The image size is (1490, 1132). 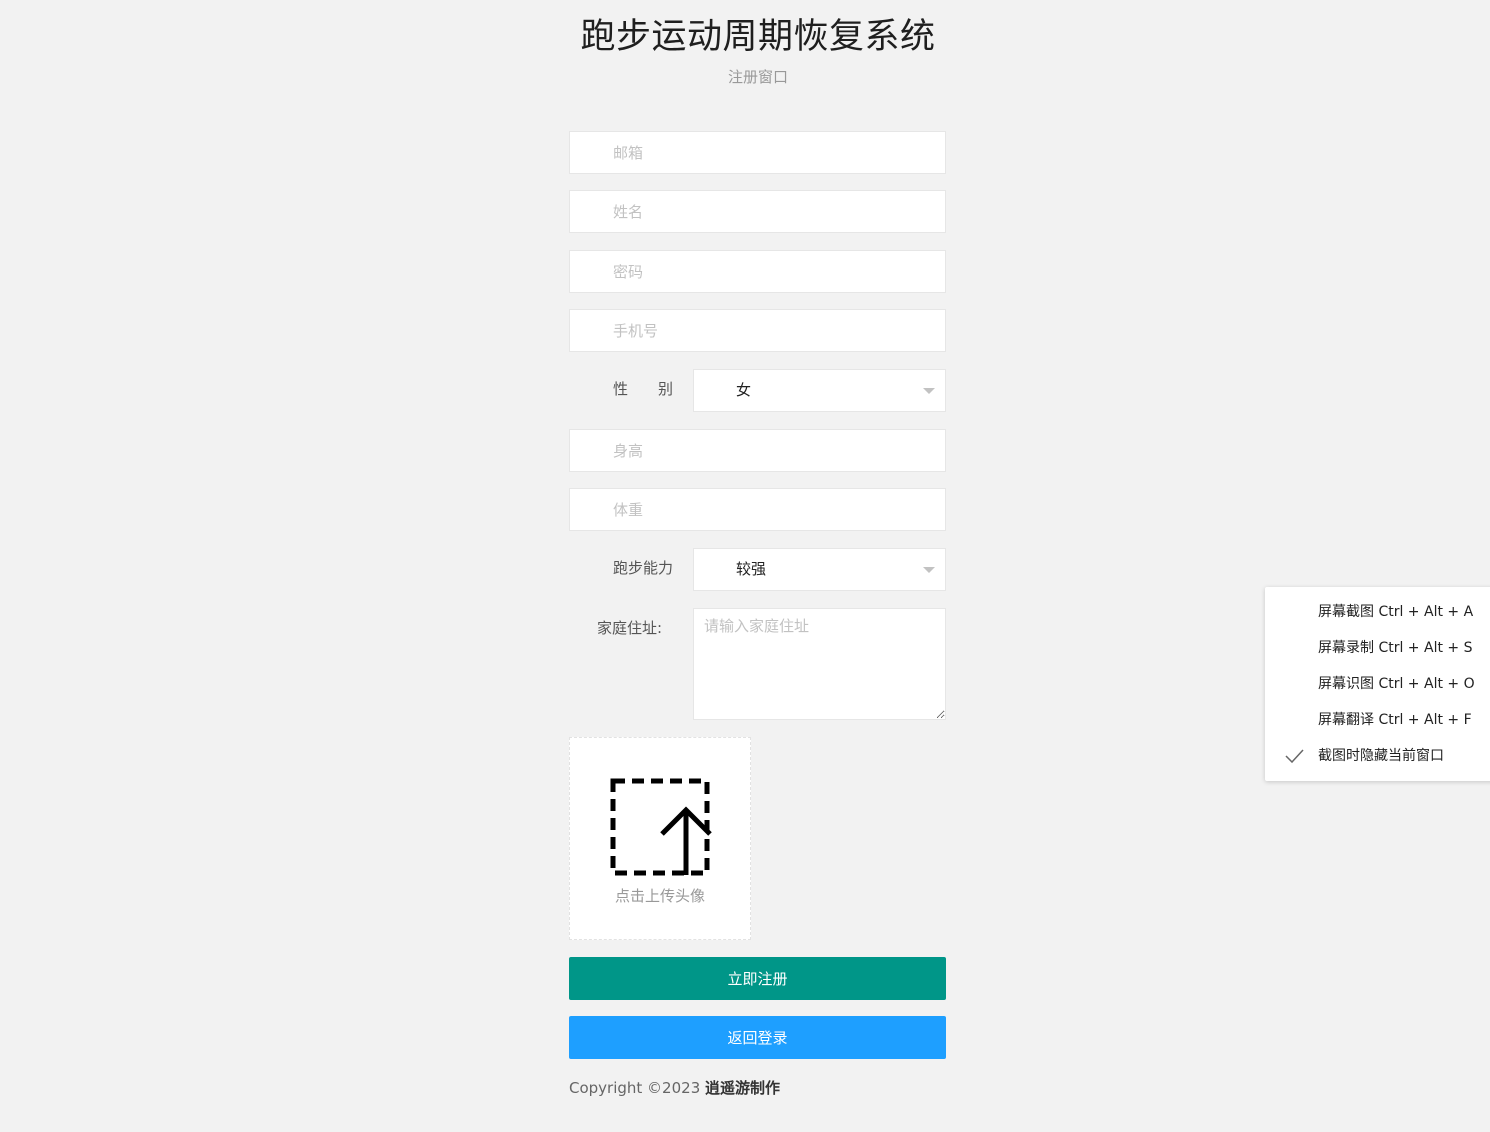 I want to click on menu-item-screen-record: 屏幕录制 Ctrl + Alt + S, so click(x=1377, y=648).